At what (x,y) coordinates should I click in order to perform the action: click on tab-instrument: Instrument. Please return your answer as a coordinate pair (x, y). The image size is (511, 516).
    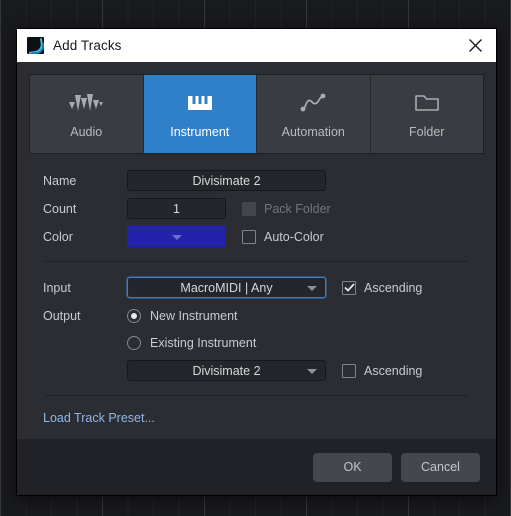
    Looking at the image, I should click on (200, 114).